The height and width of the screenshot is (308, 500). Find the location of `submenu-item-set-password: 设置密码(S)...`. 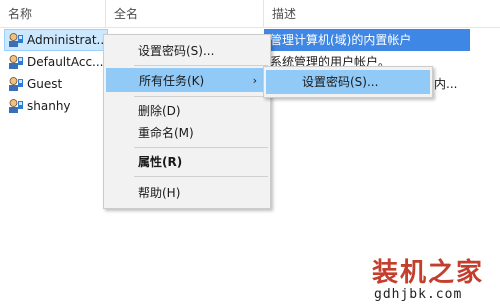

submenu-item-set-password: 设置密码(S)... is located at coordinates (348, 82).